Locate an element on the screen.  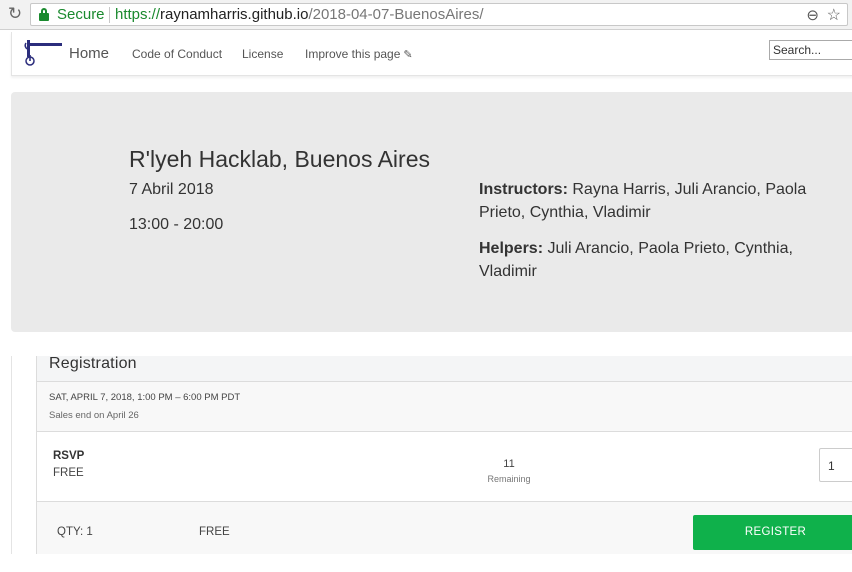
workshop-date: 7 Abril 2018 is located at coordinates (171, 189).